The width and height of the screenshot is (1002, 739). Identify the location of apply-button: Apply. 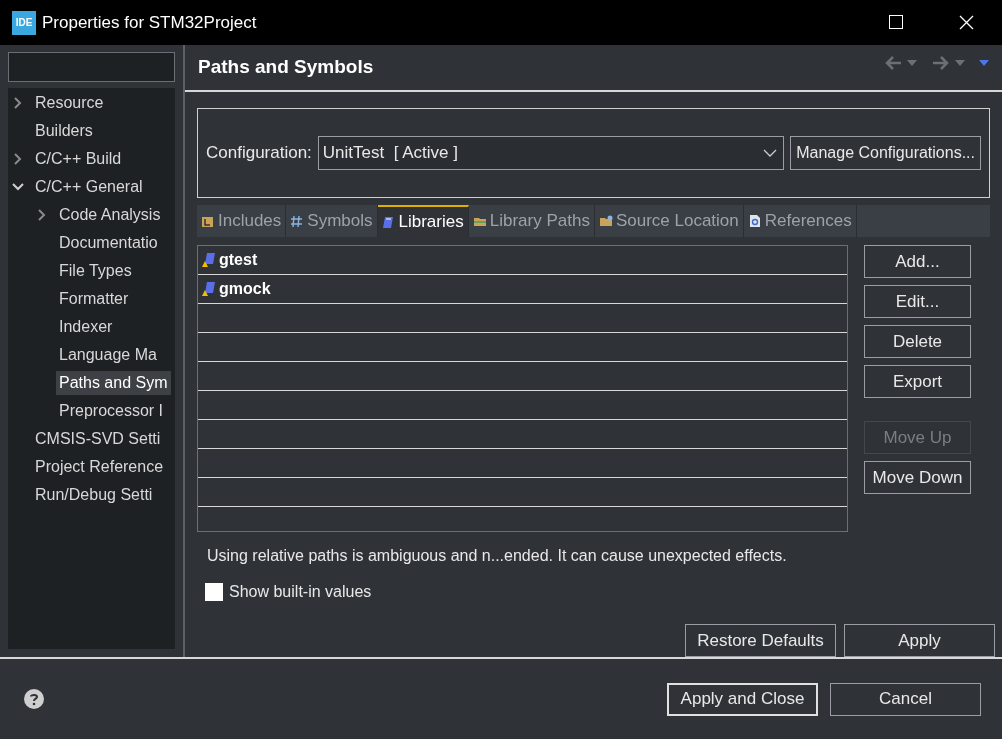
(919, 640).